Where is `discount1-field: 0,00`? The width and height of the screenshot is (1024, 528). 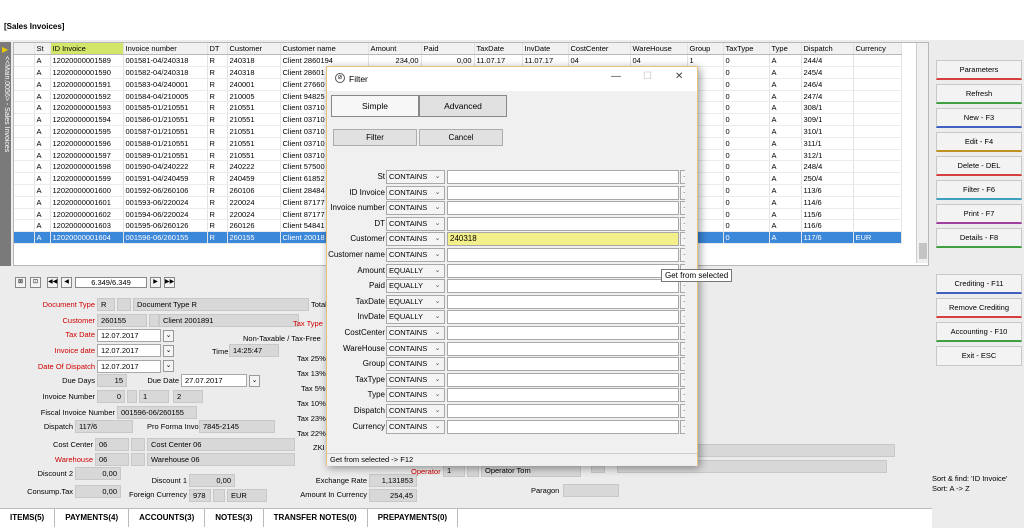 discount1-field: 0,00 is located at coordinates (212, 480).